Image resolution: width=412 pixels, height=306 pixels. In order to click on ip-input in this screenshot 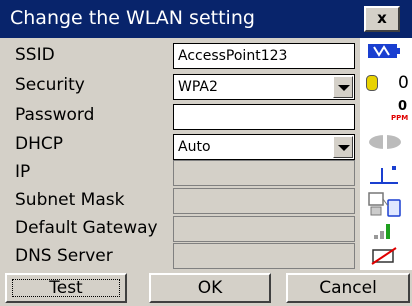, I will do `click(264, 173)`.